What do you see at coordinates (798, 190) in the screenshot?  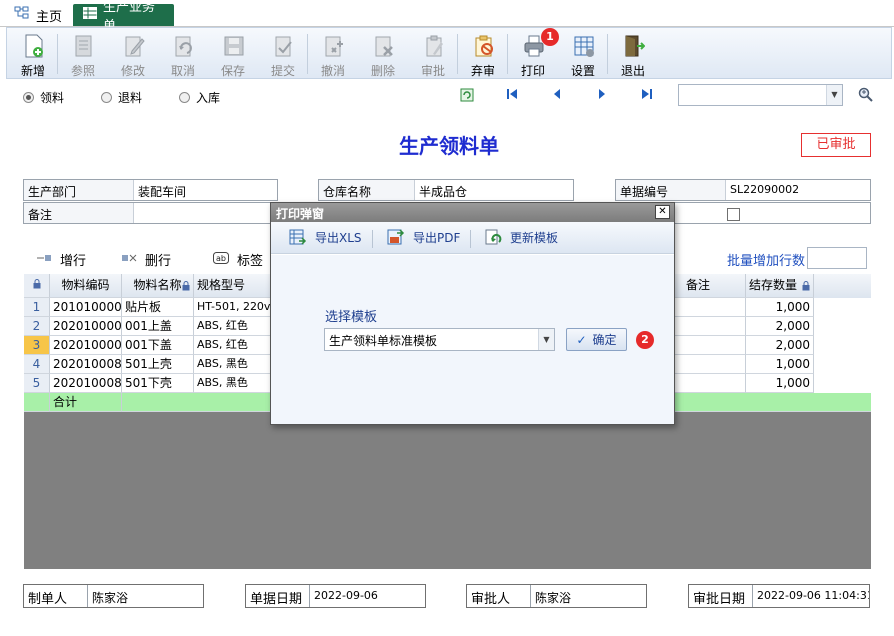 I see `docno-value: SL22090002` at bounding box center [798, 190].